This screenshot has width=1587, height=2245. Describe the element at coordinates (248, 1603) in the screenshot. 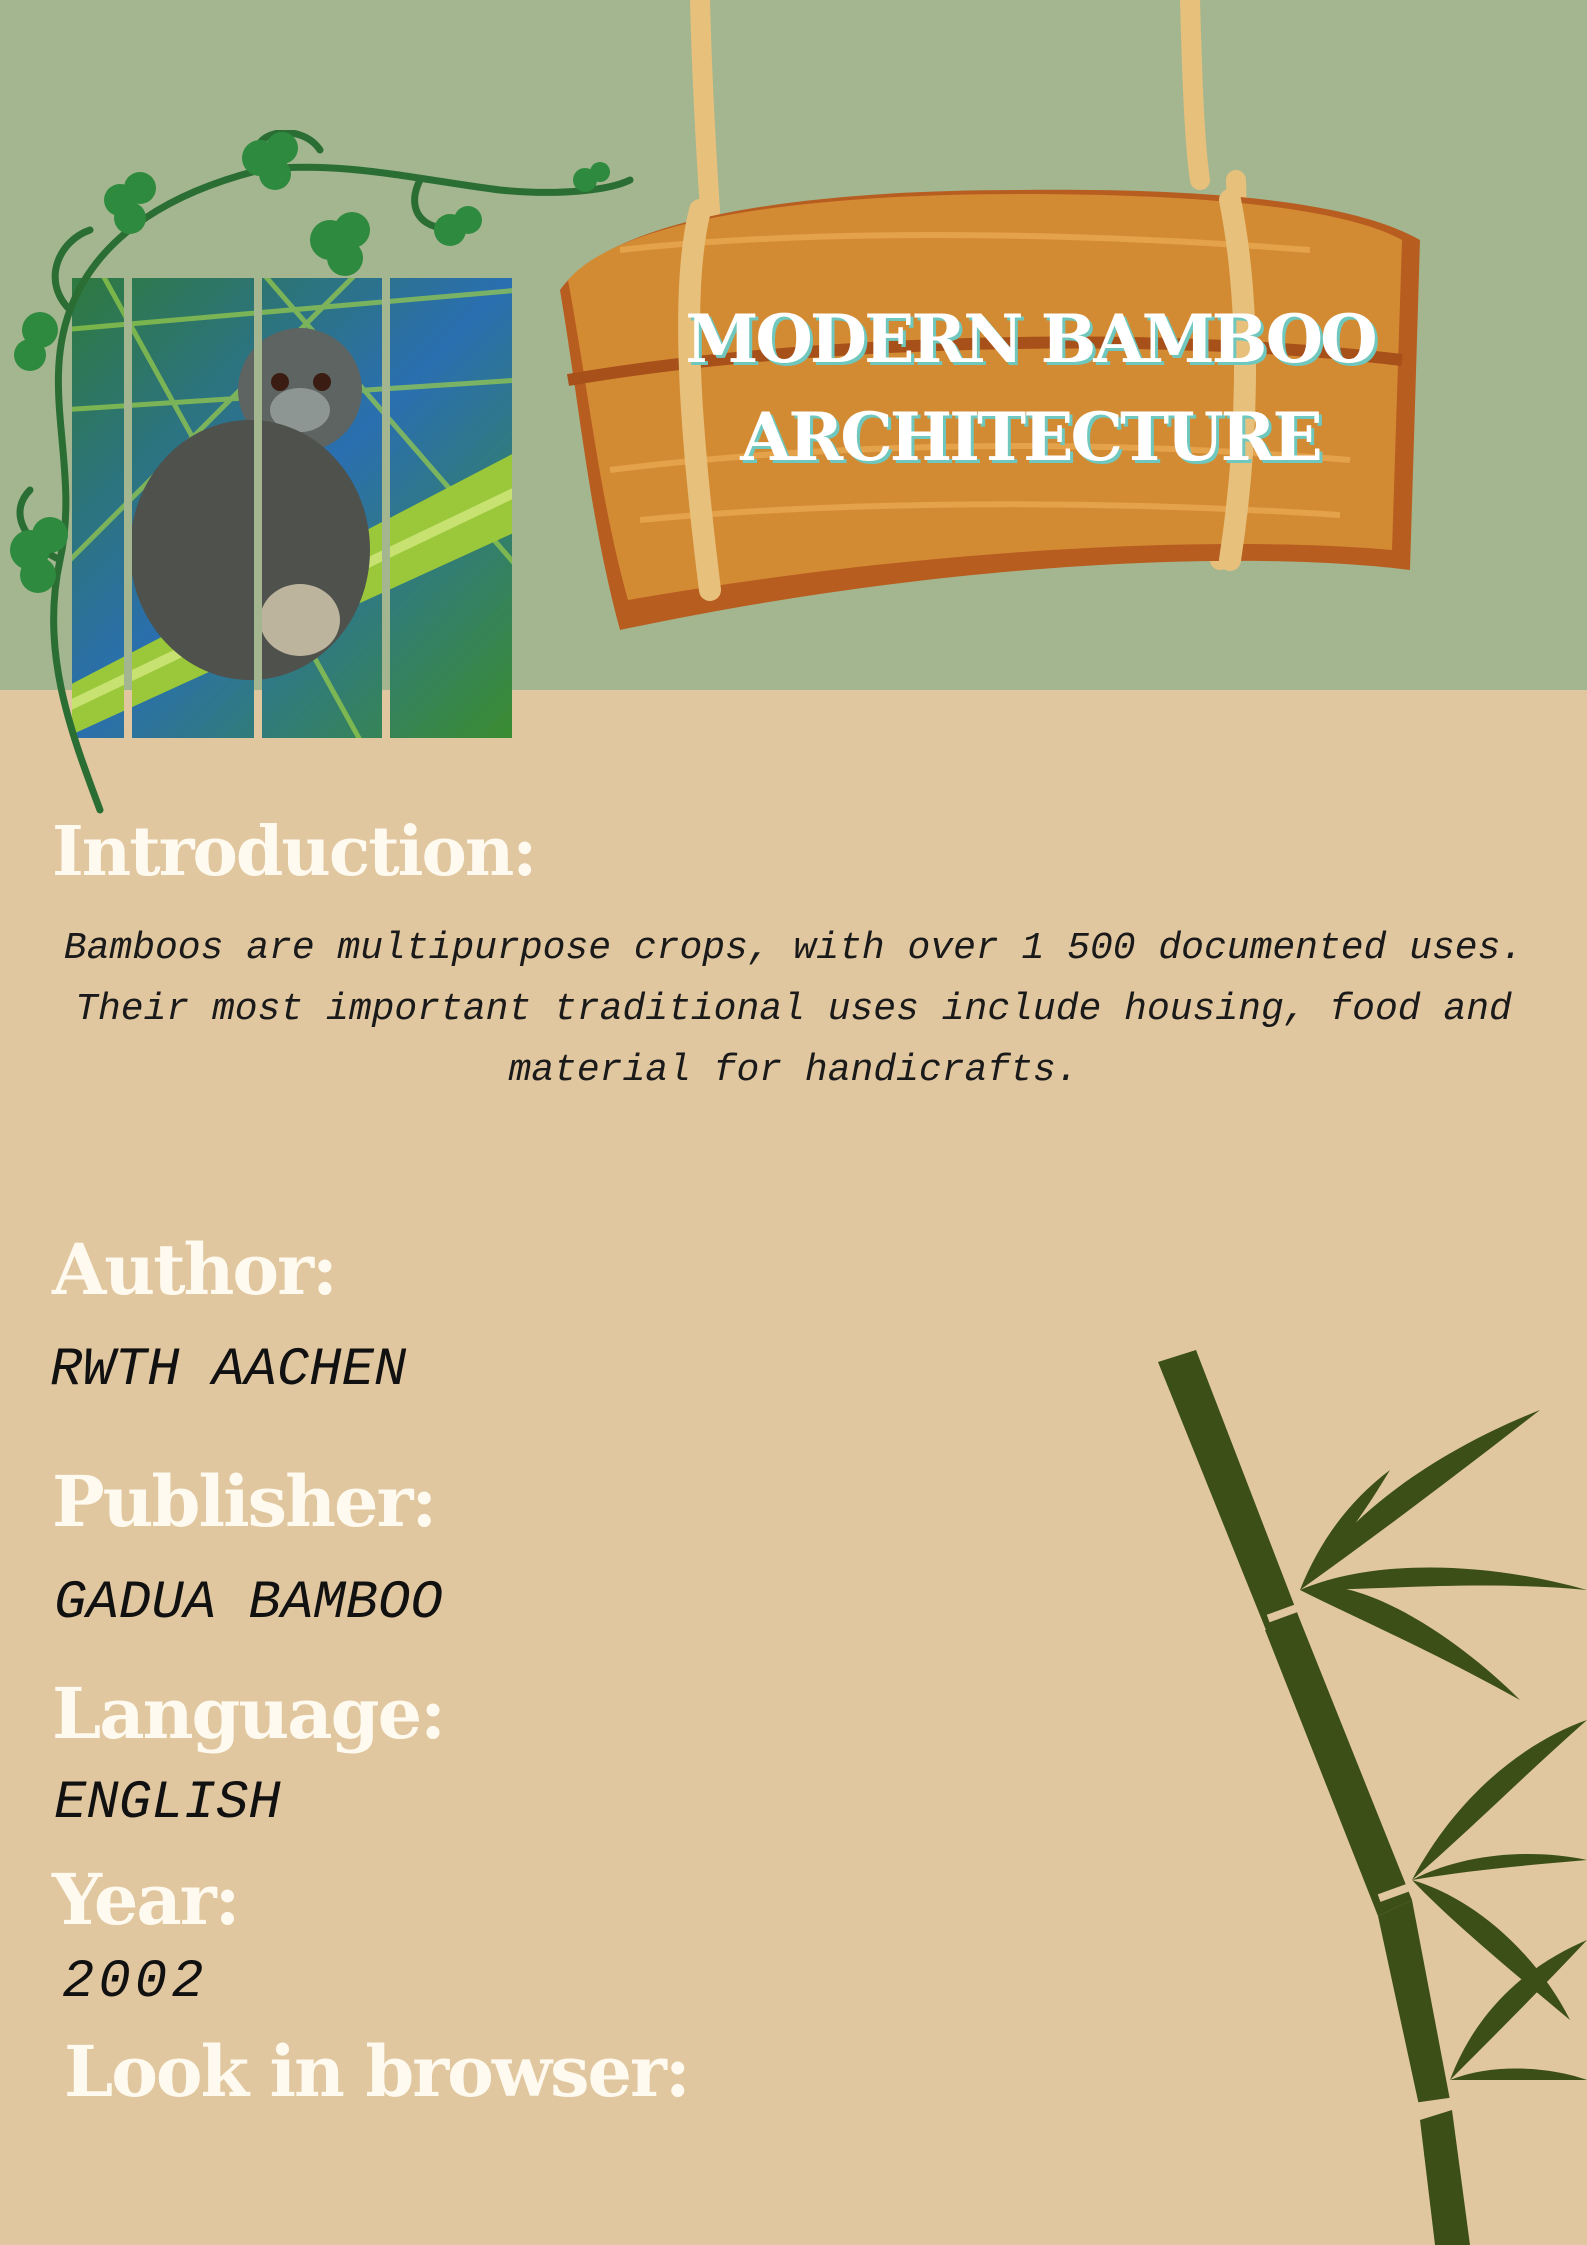

I see `publisher-value: GADUA BAMBOO` at that location.